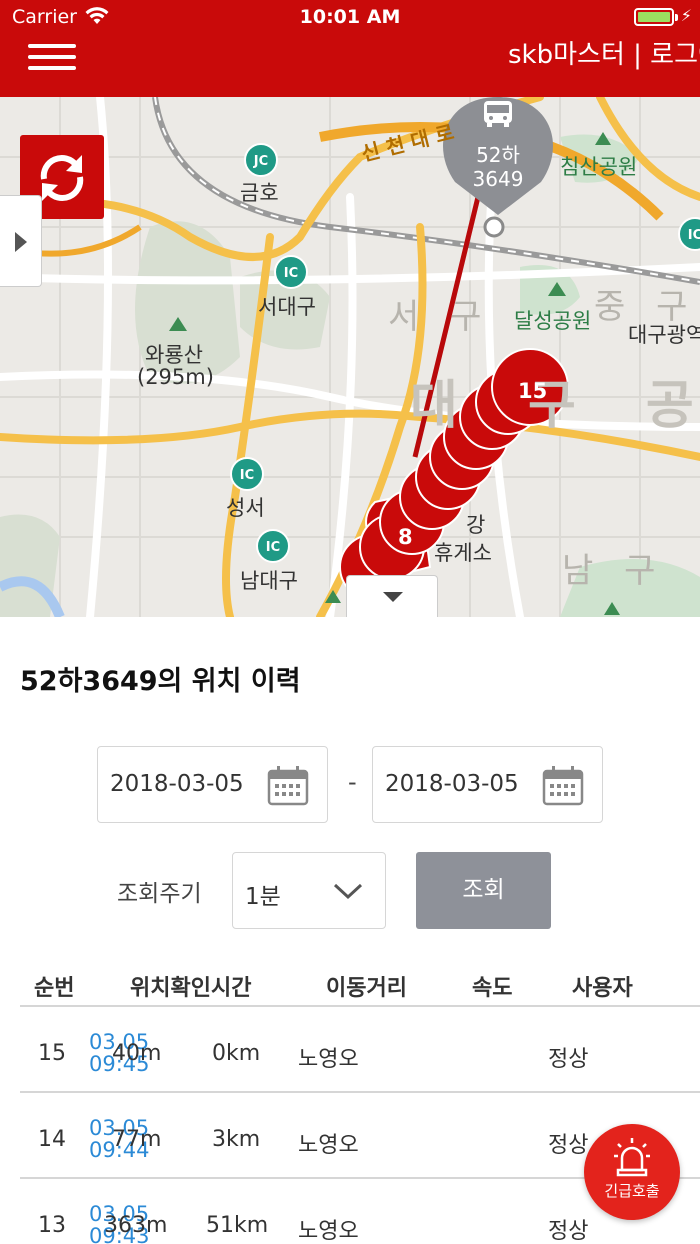 The height and width of the screenshot is (1244, 700). Describe the element at coordinates (52, 1225) in the screenshot. I see `cell-seq: 13` at that location.